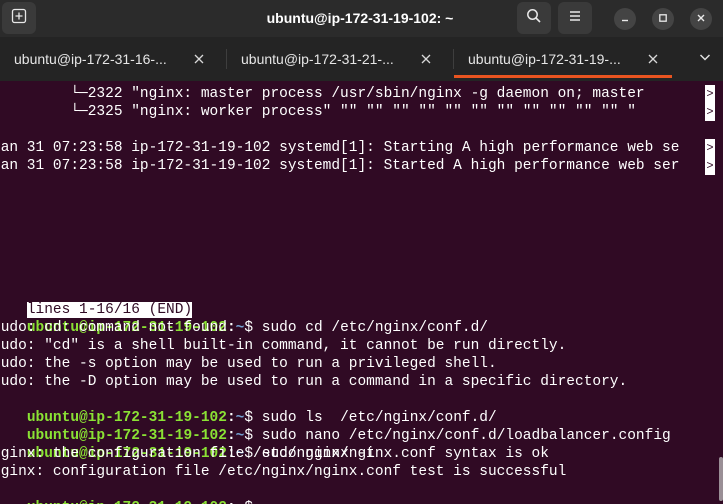 The width and height of the screenshot is (723, 504). I want to click on search-button, so click(534, 18).